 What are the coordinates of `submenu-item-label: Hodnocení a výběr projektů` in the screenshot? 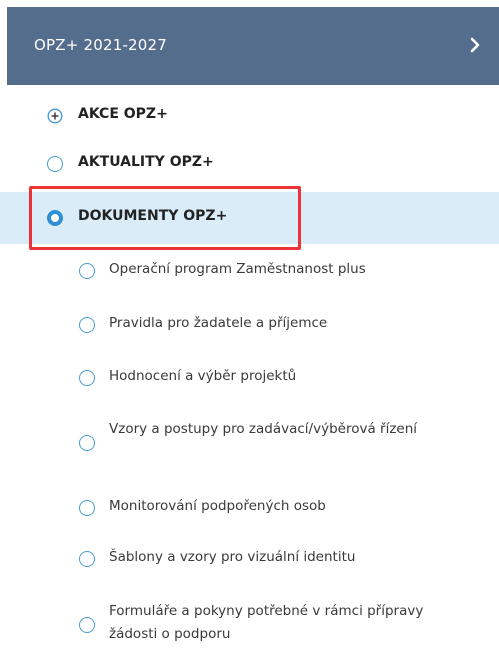 It's located at (203, 376).